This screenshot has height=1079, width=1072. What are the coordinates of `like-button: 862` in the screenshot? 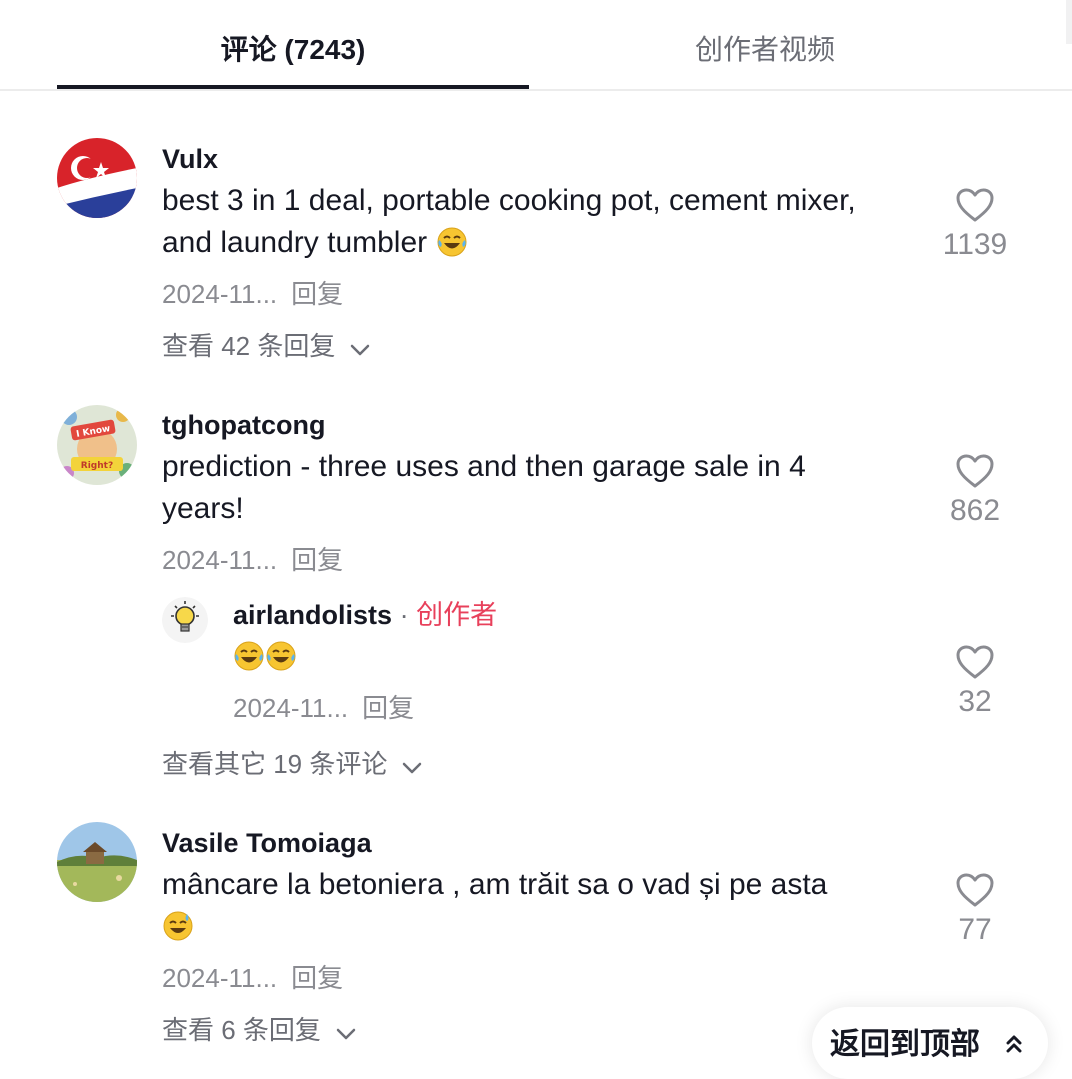 It's located at (975, 491).